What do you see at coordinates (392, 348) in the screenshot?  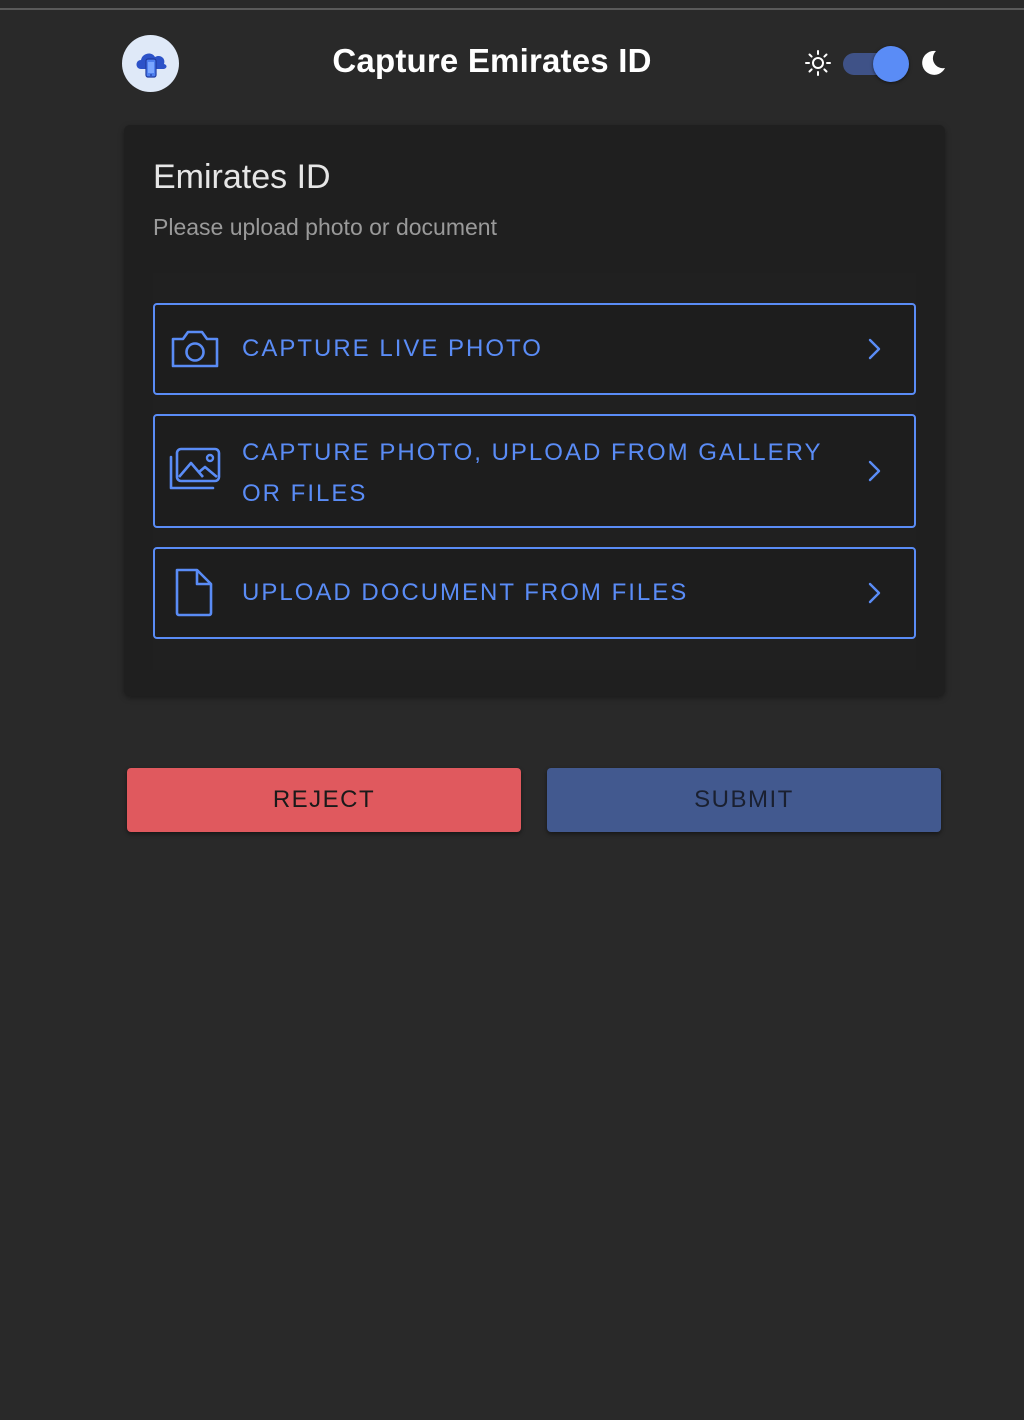 I see `capture-live-photo-label: CAPTURE LIVE PHOTO` at bounding box center [392, 348].